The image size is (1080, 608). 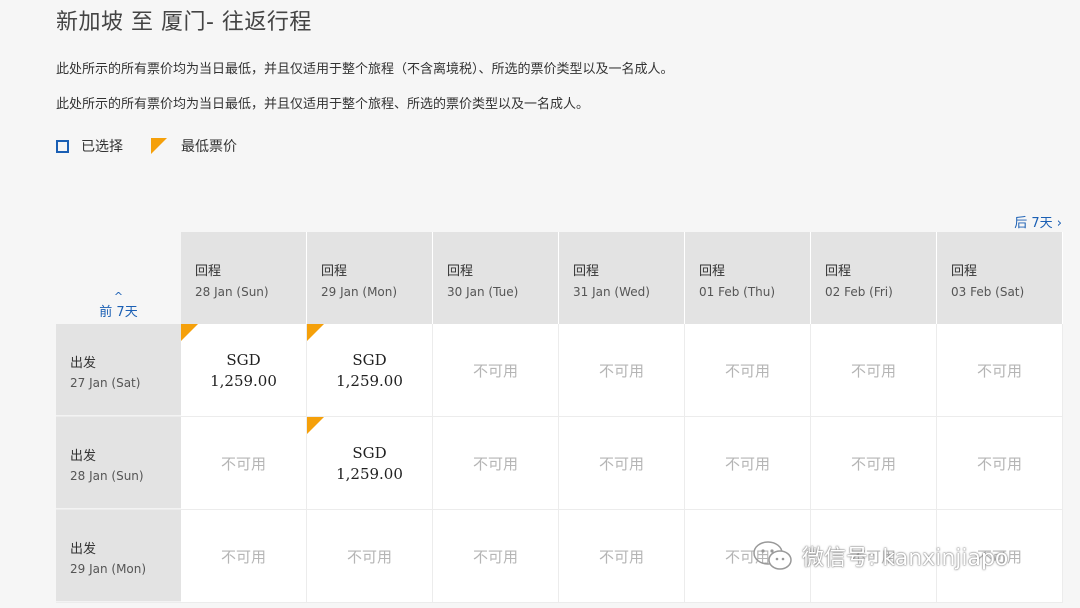 I want to click on prev-7-days-label: 前 7天, so click(x=118, y=312).